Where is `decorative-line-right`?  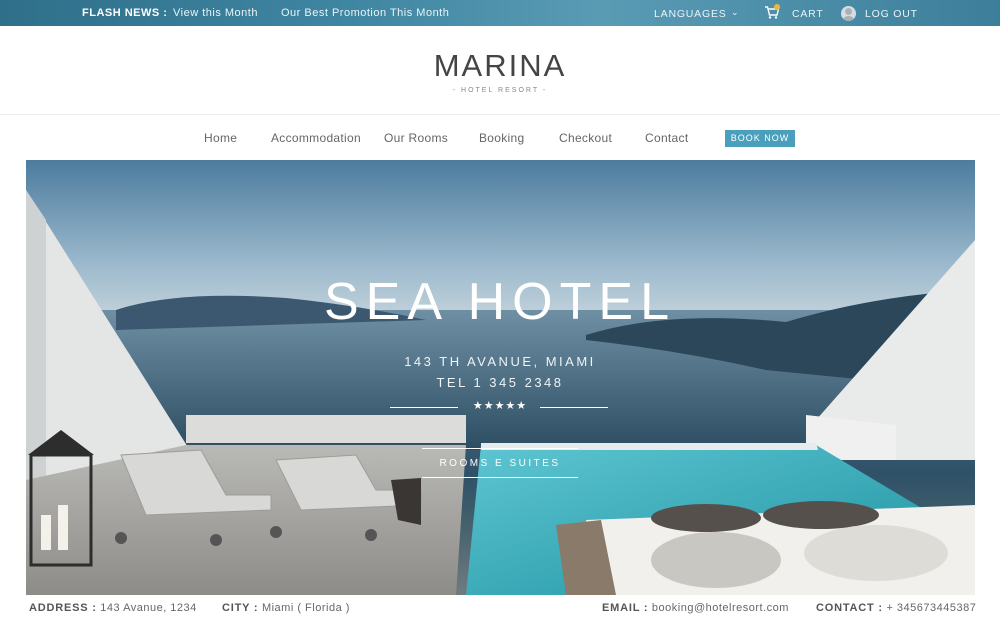 decorative-line-right is located at coordinates (574, 407).